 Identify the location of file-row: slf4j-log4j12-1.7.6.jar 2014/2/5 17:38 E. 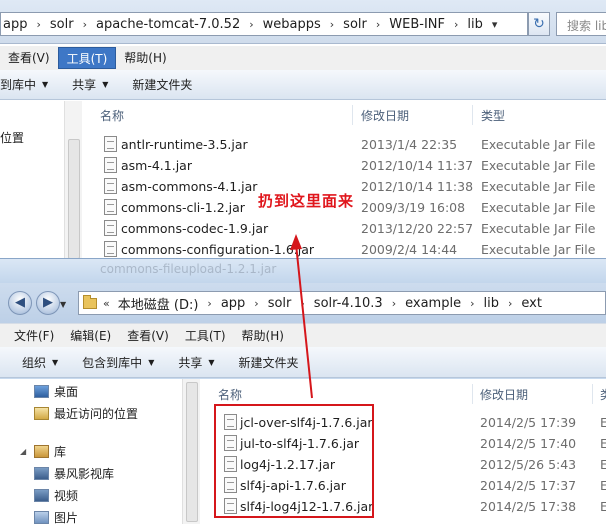
(403, 506).